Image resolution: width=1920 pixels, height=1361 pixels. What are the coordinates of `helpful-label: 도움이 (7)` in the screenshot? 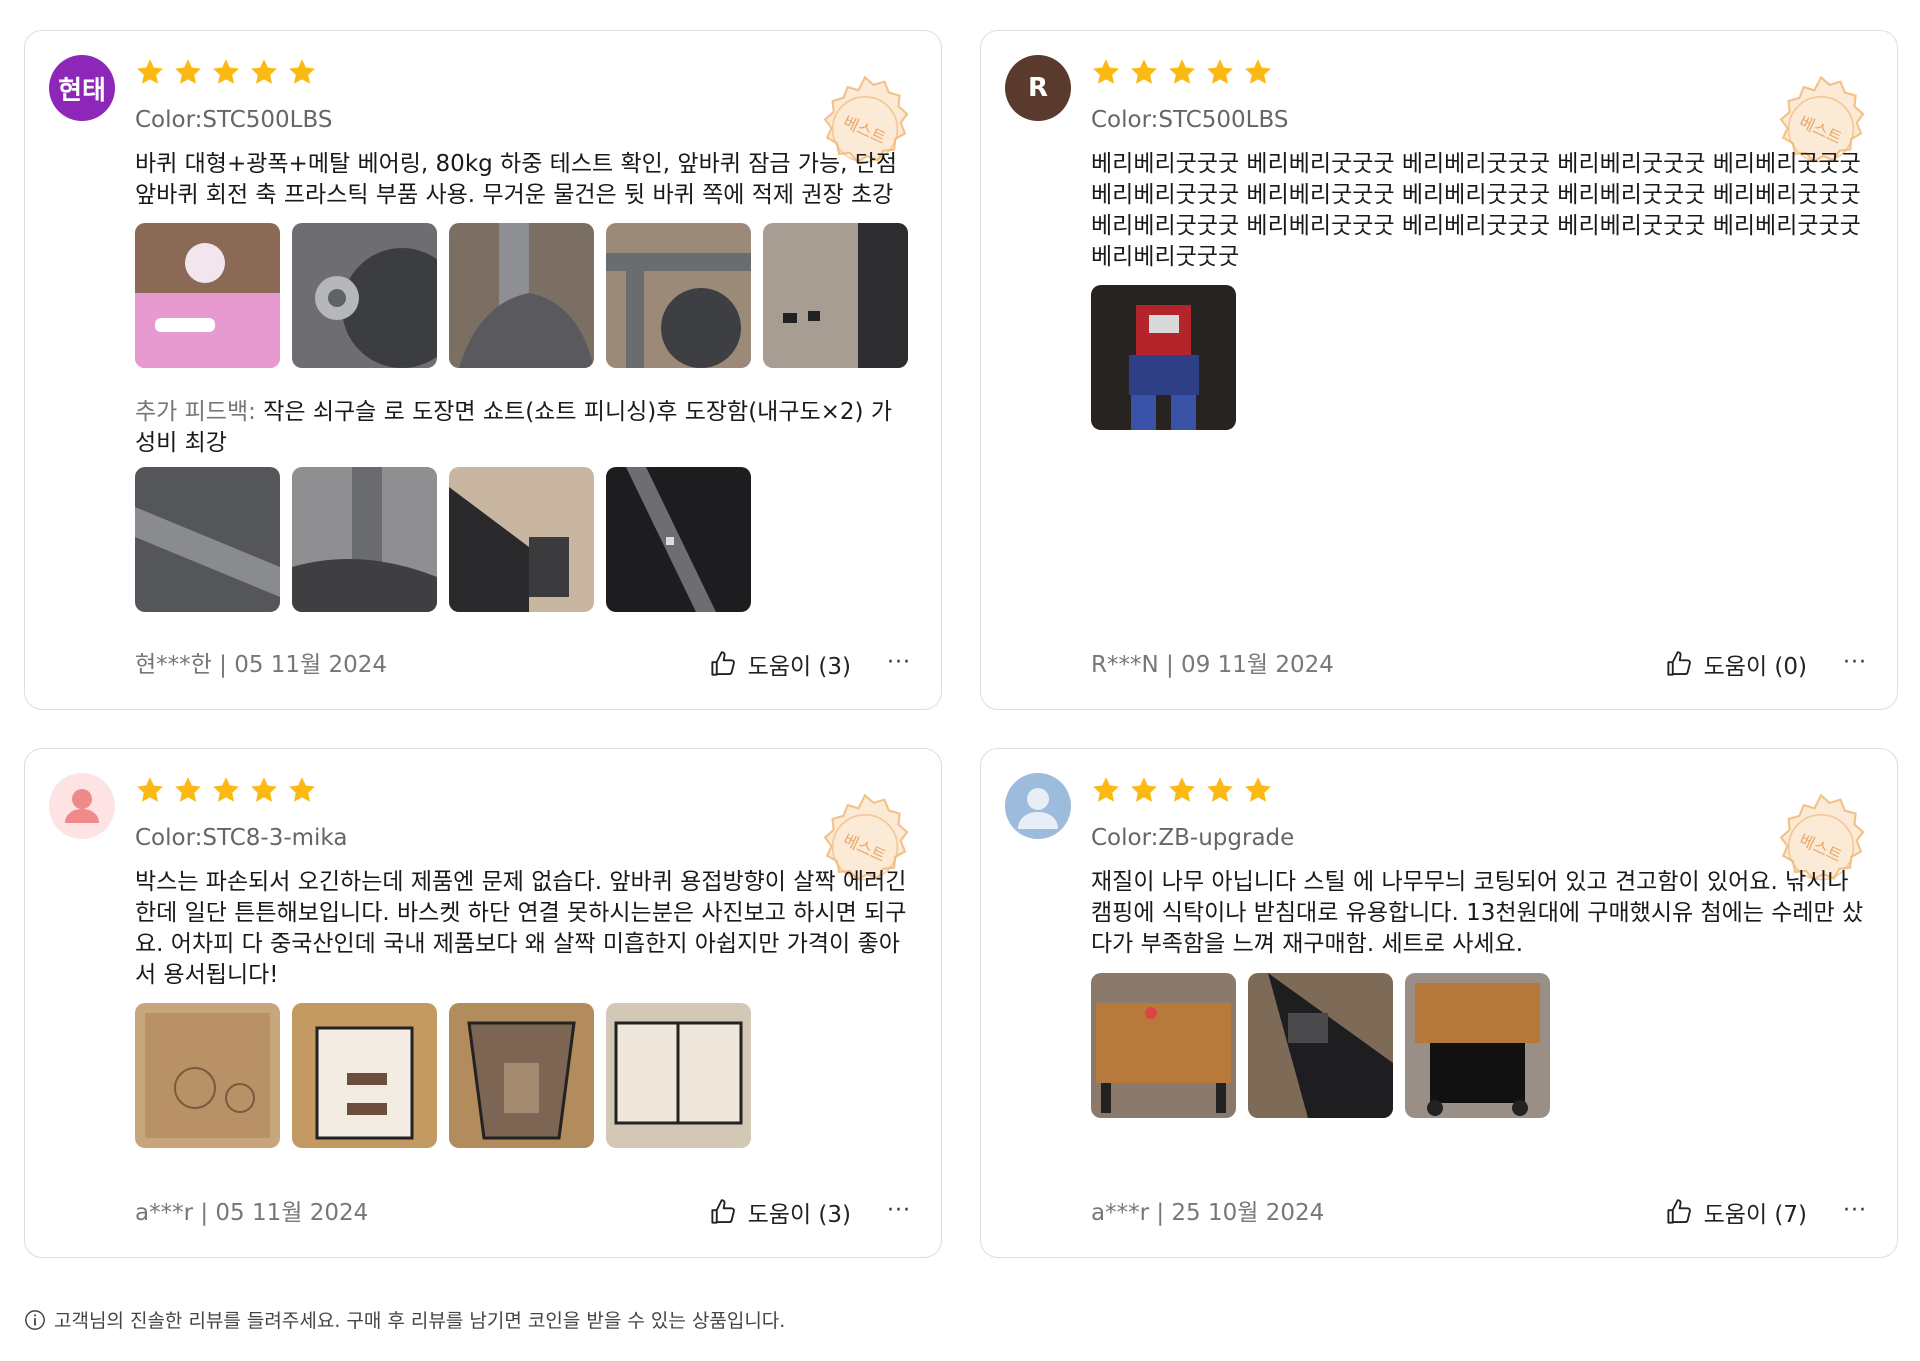 It's located at (1755, 1215).